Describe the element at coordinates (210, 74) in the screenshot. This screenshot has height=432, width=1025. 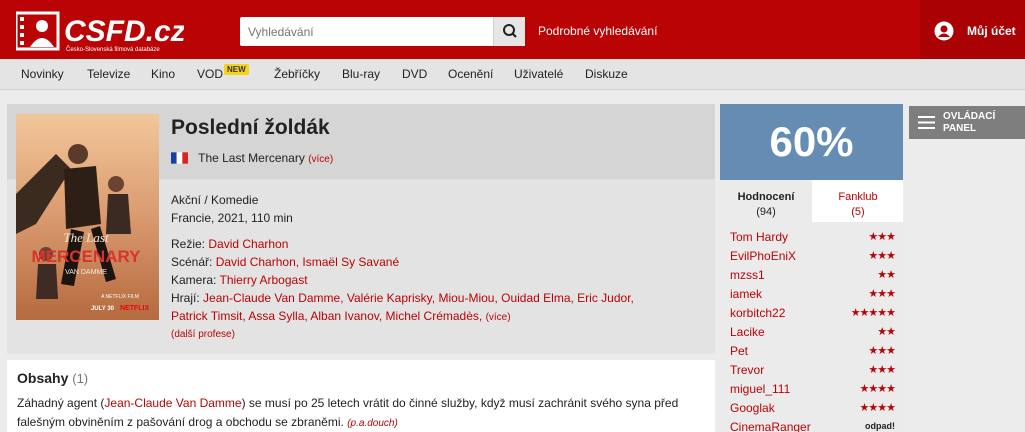
I see `nav-vod: VOD` at that location.